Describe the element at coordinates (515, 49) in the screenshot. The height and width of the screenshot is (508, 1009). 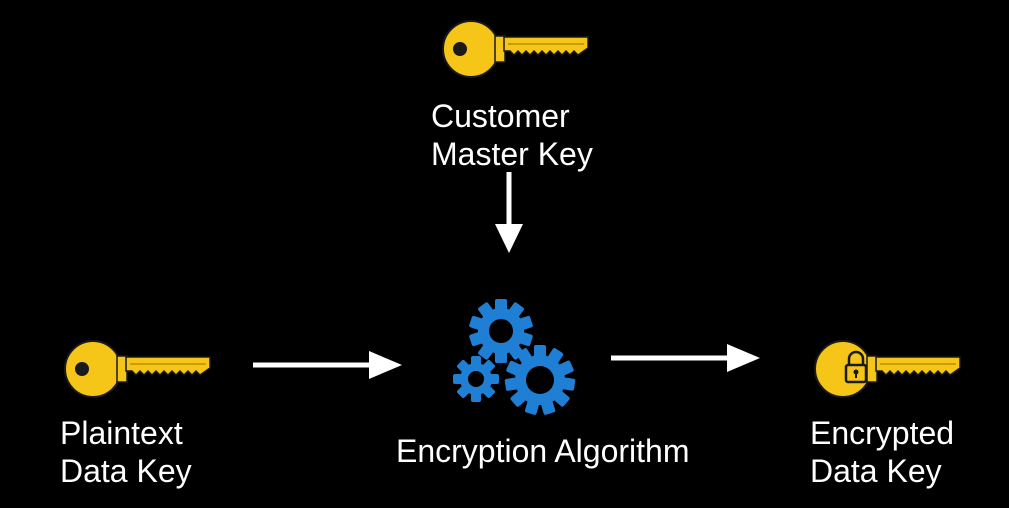
I see `master-key-icon` at that location.